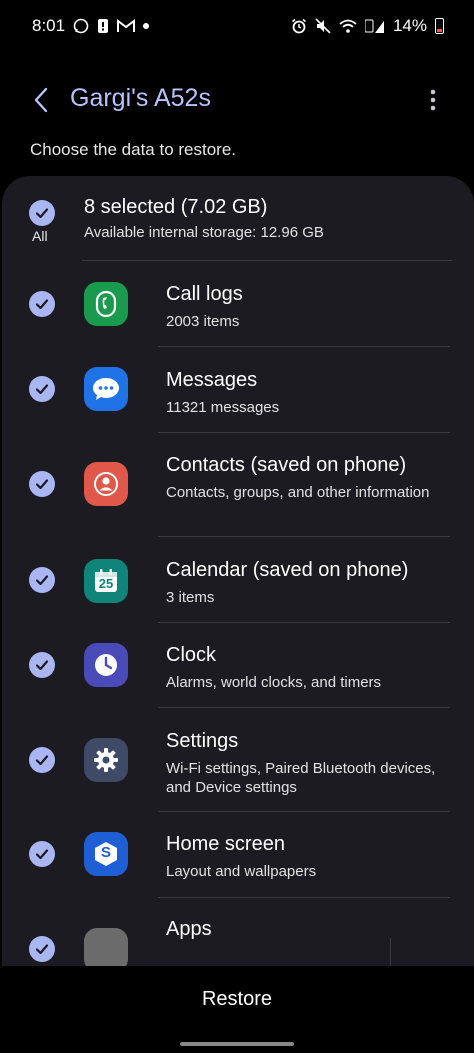  I want to click on volte-signal-icon, so click(374, 26).